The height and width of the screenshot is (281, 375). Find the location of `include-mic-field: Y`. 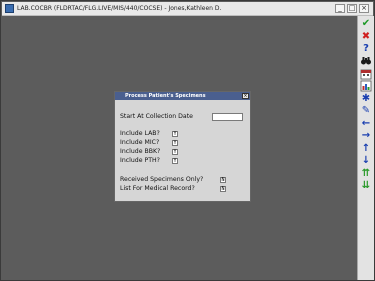

include-mic-field: Y is located at coordinates (175, 143).